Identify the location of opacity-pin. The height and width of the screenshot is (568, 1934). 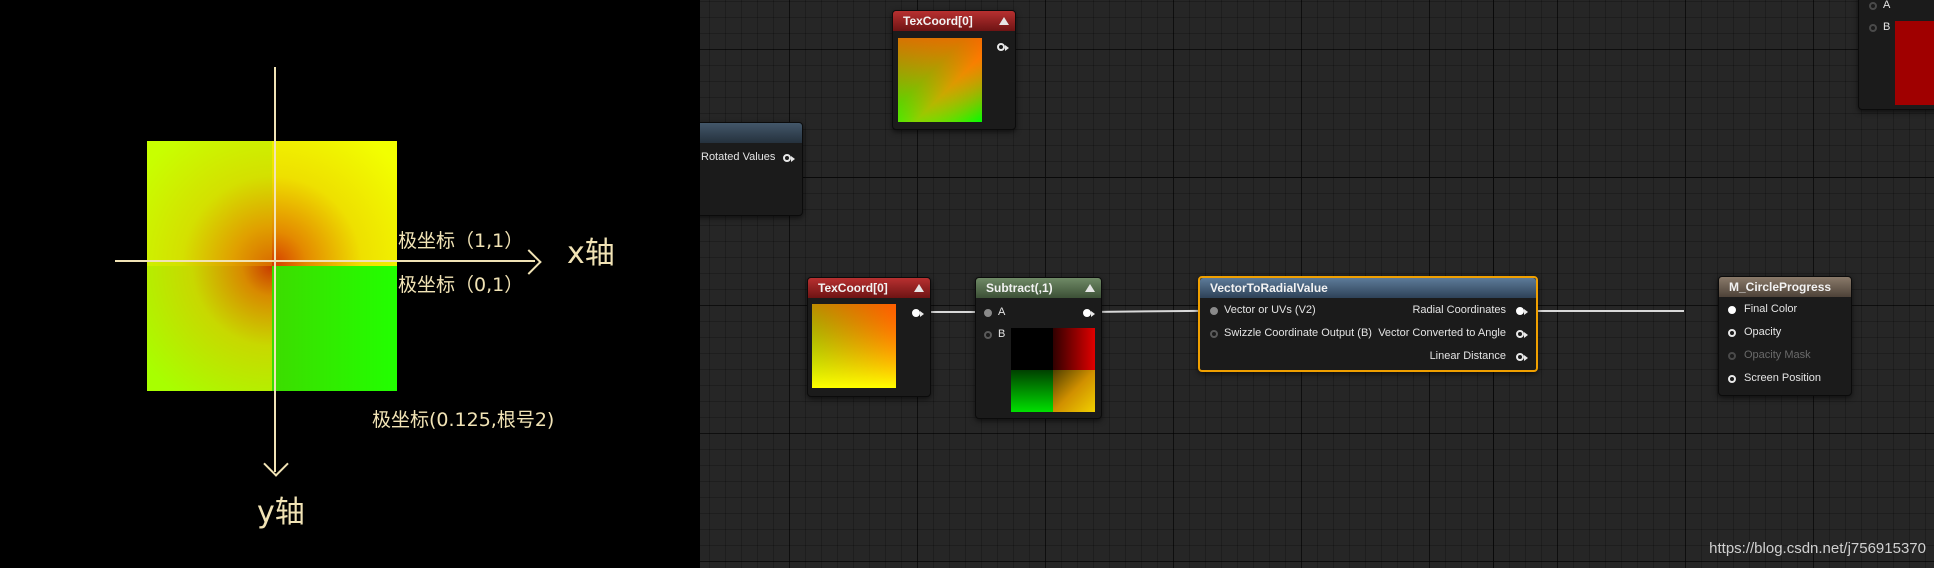
(1732, 333).